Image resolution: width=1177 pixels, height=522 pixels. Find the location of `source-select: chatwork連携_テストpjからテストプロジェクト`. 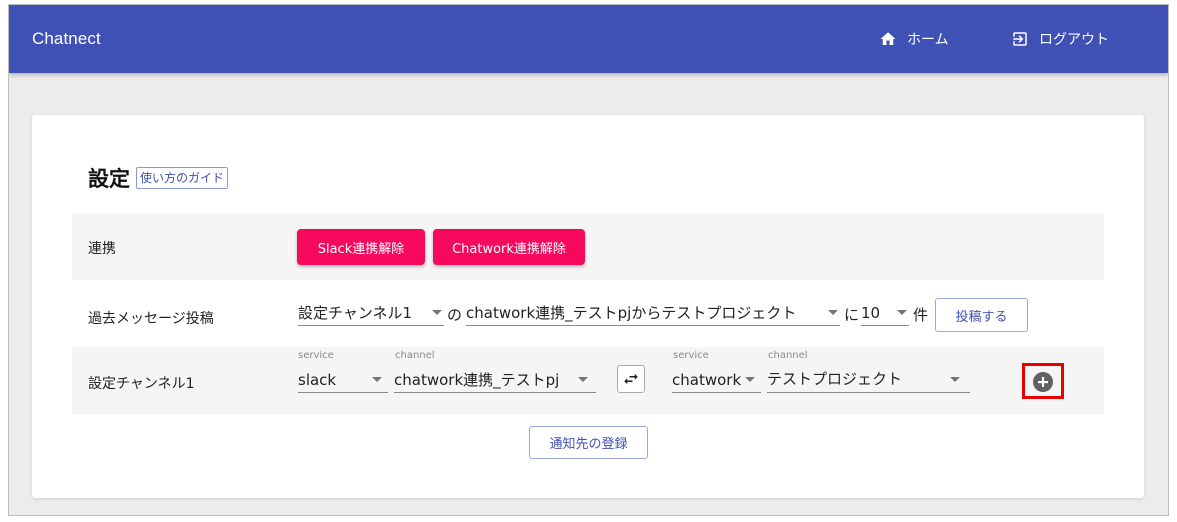

source-select: chatwork連携_テストpjからテストプロジェクト is located at coordinates (653, 313).